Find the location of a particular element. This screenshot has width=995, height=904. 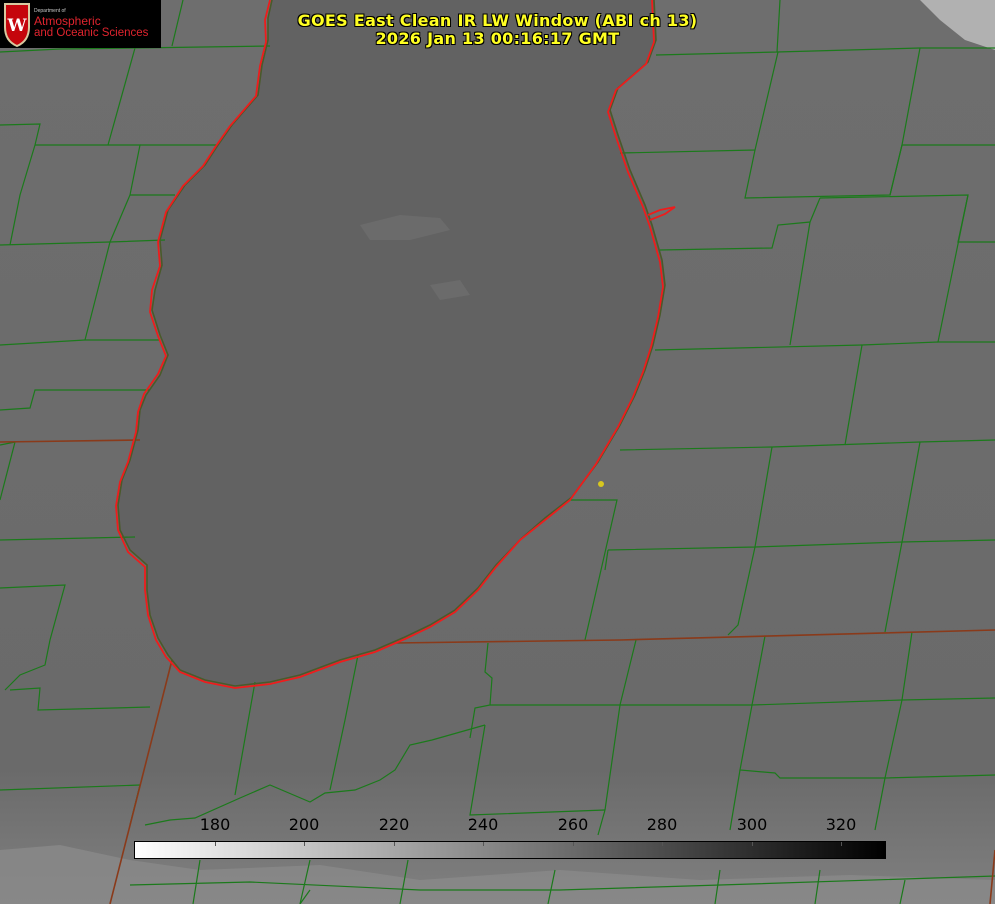

colorbar-tick-label: 260 is located at coordinates (573, 824).